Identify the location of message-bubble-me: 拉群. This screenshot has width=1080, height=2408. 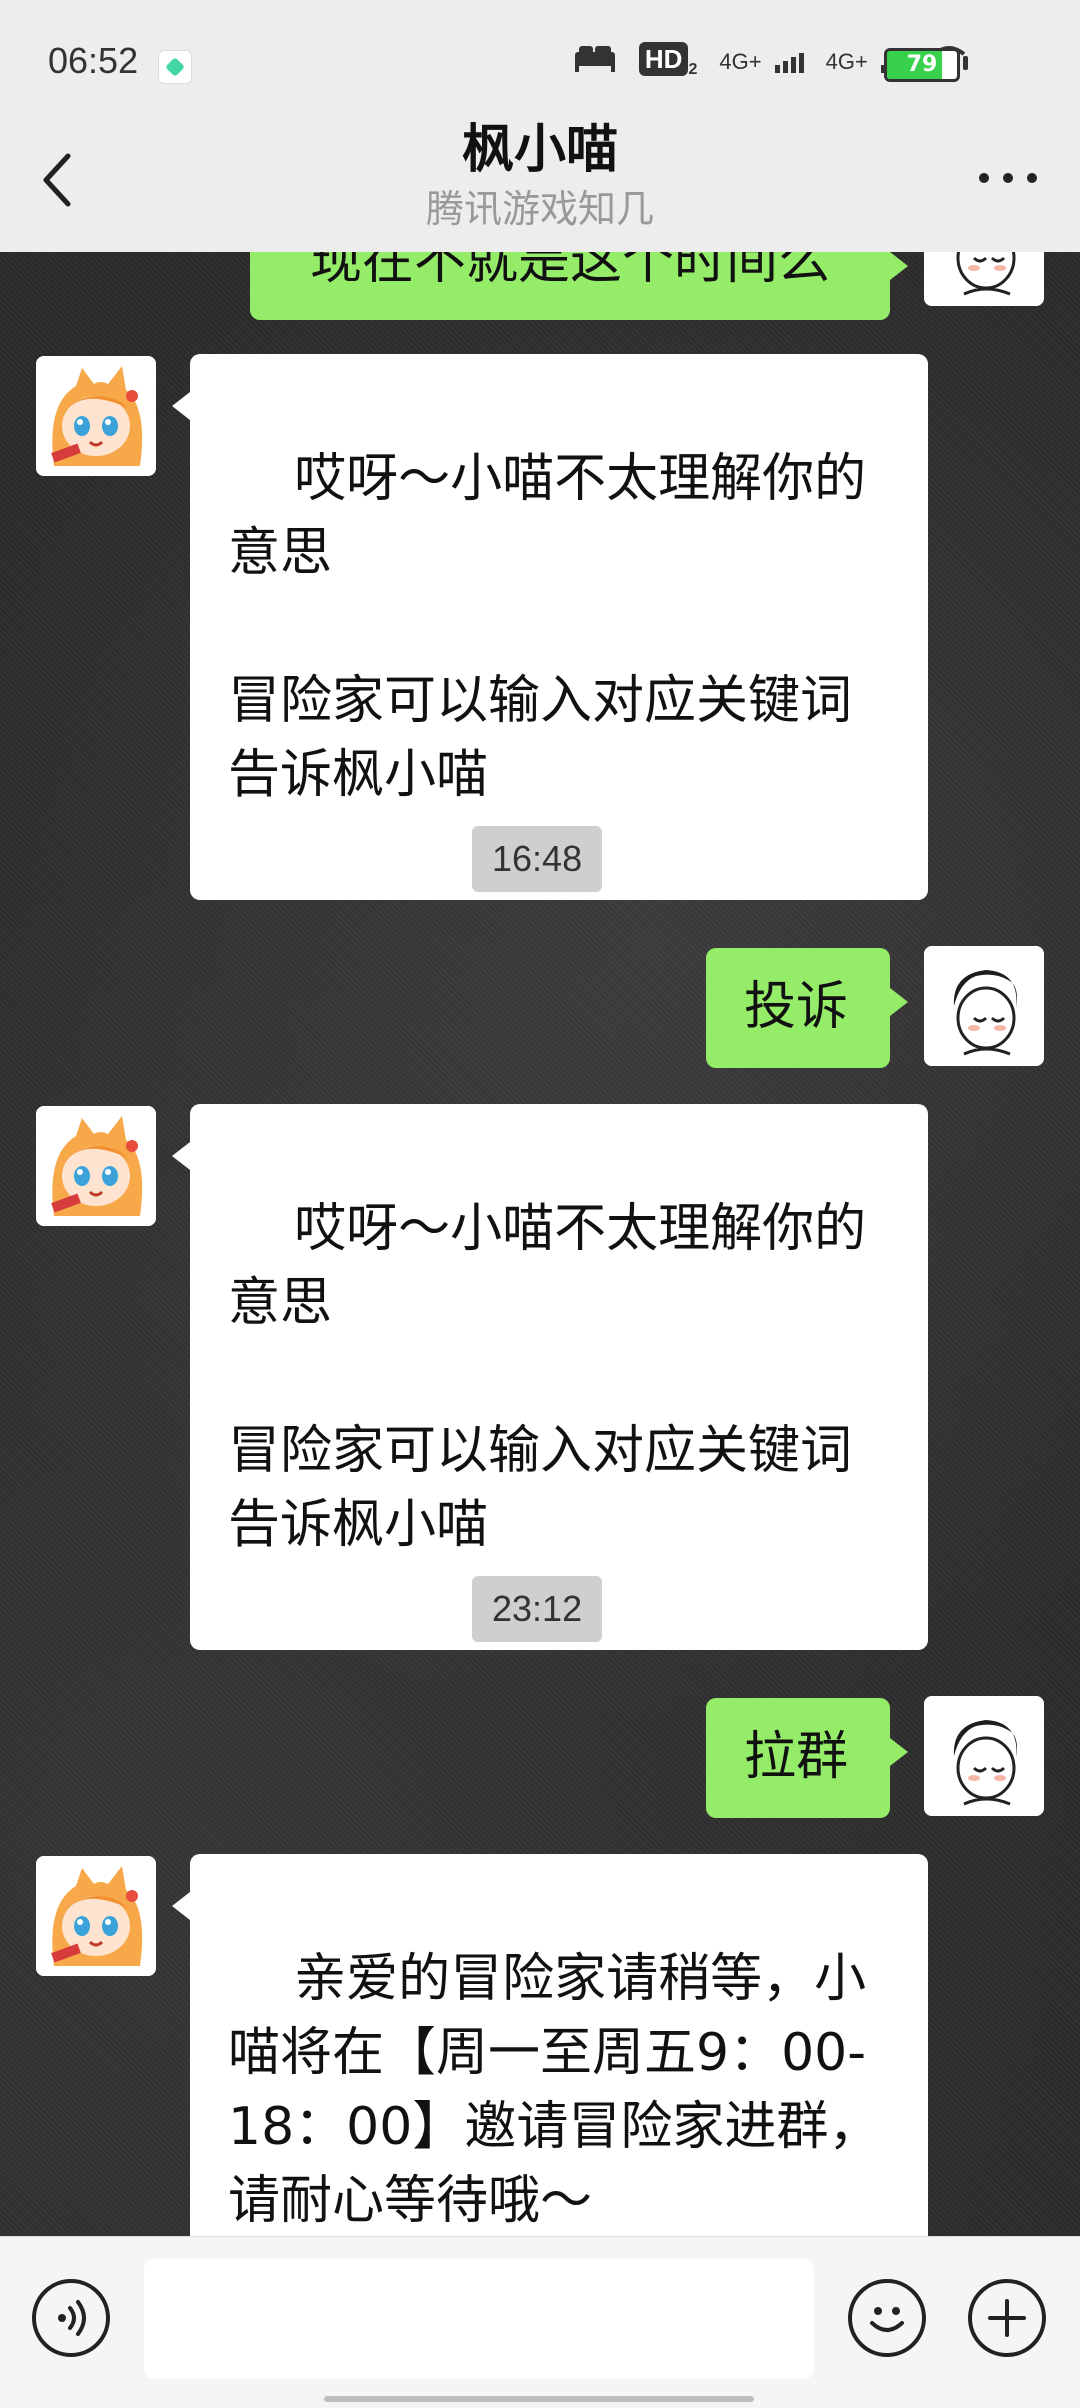
(807, 1758).